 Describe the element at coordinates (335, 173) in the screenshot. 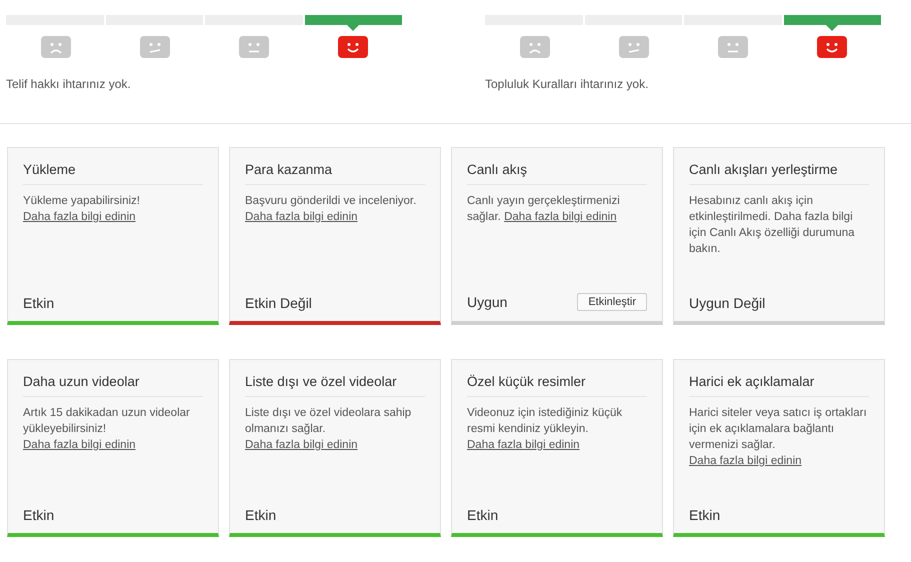

I see `card-title: Para kazanma` at that location.